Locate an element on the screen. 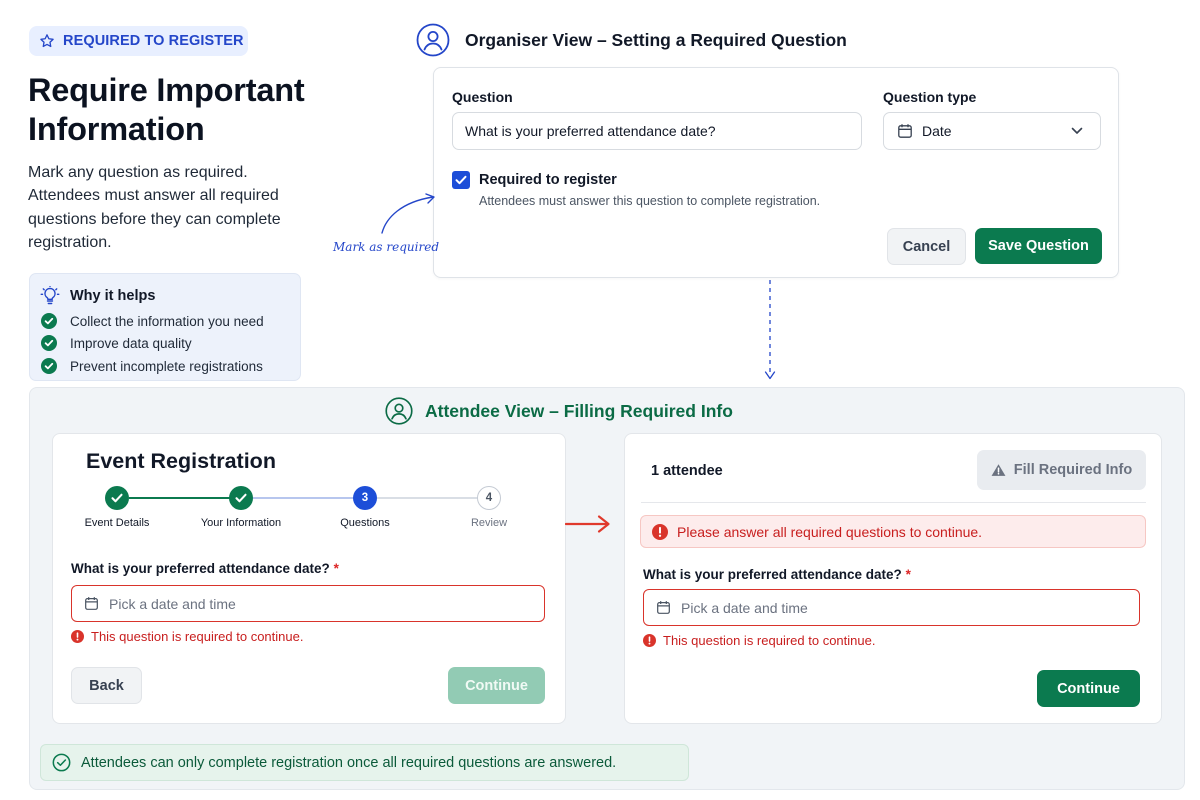 This screenshot has width=1200, height=800. page-title: Require Important Information is located at coordinates (166, 109).